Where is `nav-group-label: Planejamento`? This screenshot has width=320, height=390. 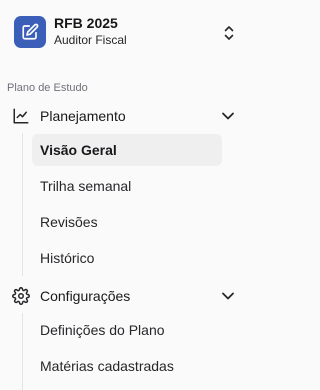
nav-group-label: Planejamento is located at coordinates (83, 116).